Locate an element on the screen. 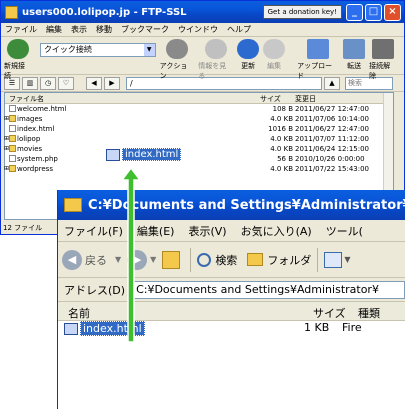  menu-bookmarks: ブックマーク is located at coordinates (145, 29).